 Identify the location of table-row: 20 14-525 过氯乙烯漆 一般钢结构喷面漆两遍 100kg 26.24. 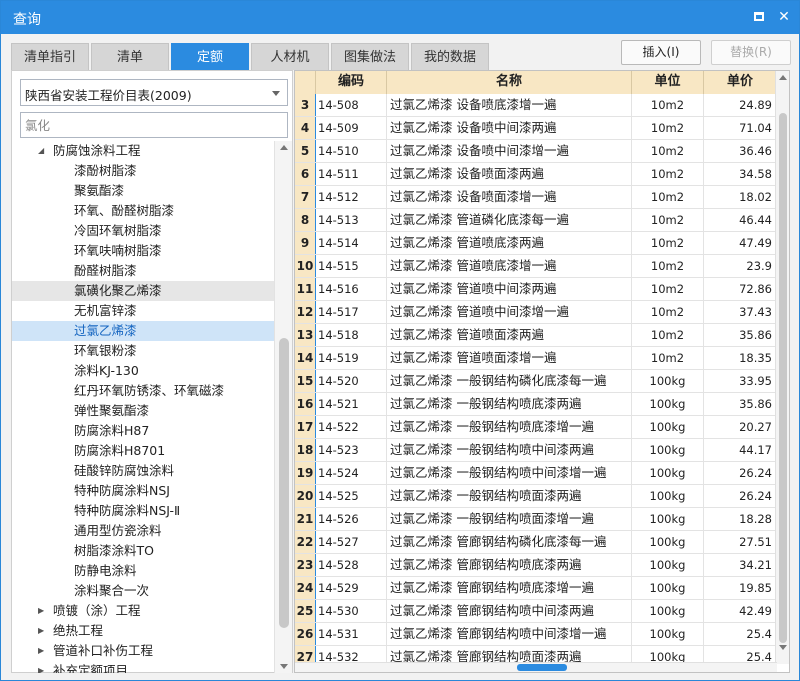
(536, 496).